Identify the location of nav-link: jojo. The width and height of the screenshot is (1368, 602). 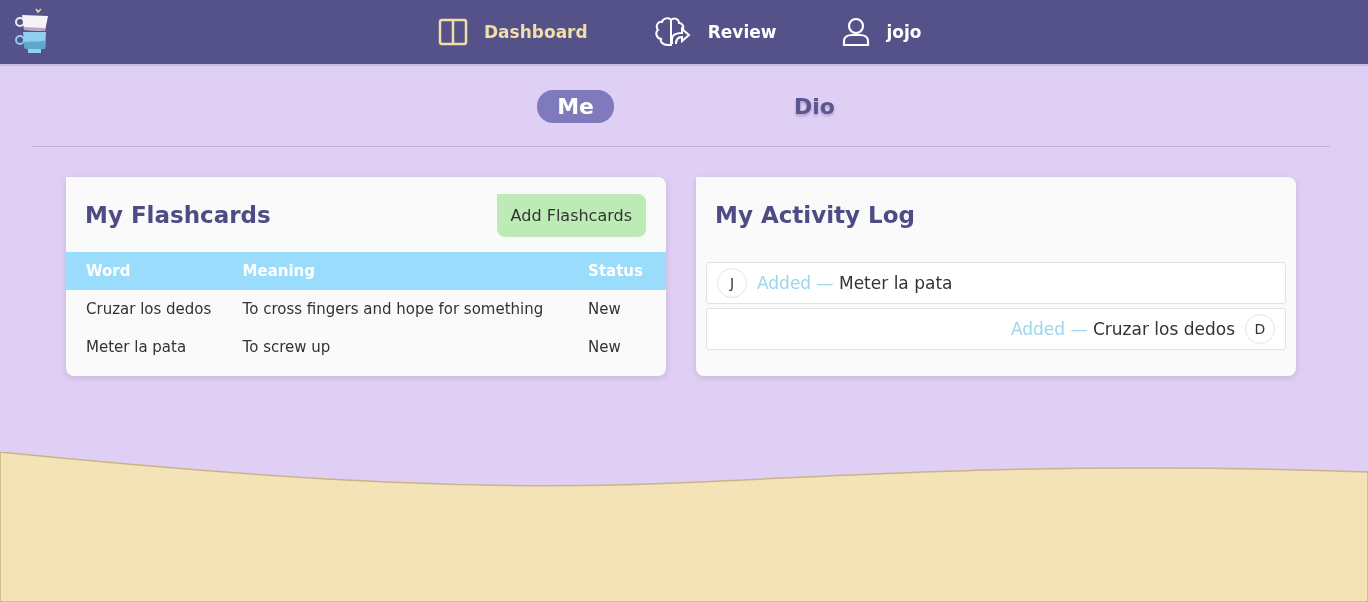
(882, 32).